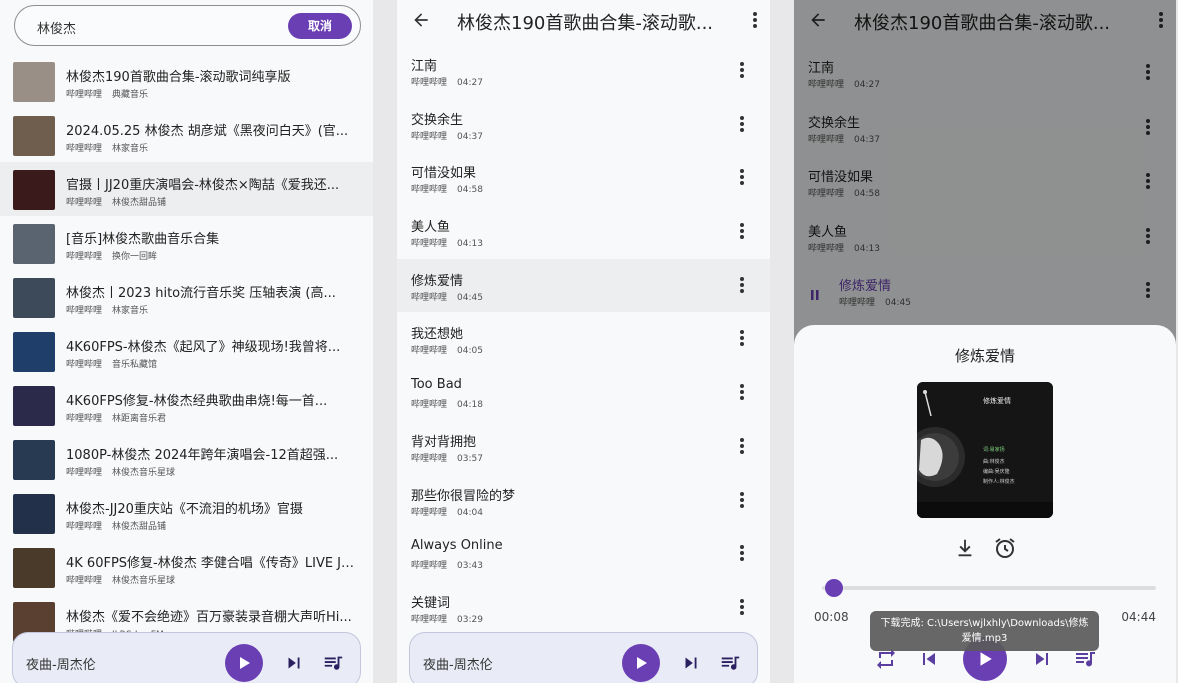 This screenshot has width=1178, height=683. What do you see at coordinates (186, 189) in the screenshot?
I see `search-result-row: 官摄丨JJ20重庆演唱会-林俊杰×陶喆《爱我还... 哔哩哔哩 林俊杰甜品铺` at bounding box center [186, 189].